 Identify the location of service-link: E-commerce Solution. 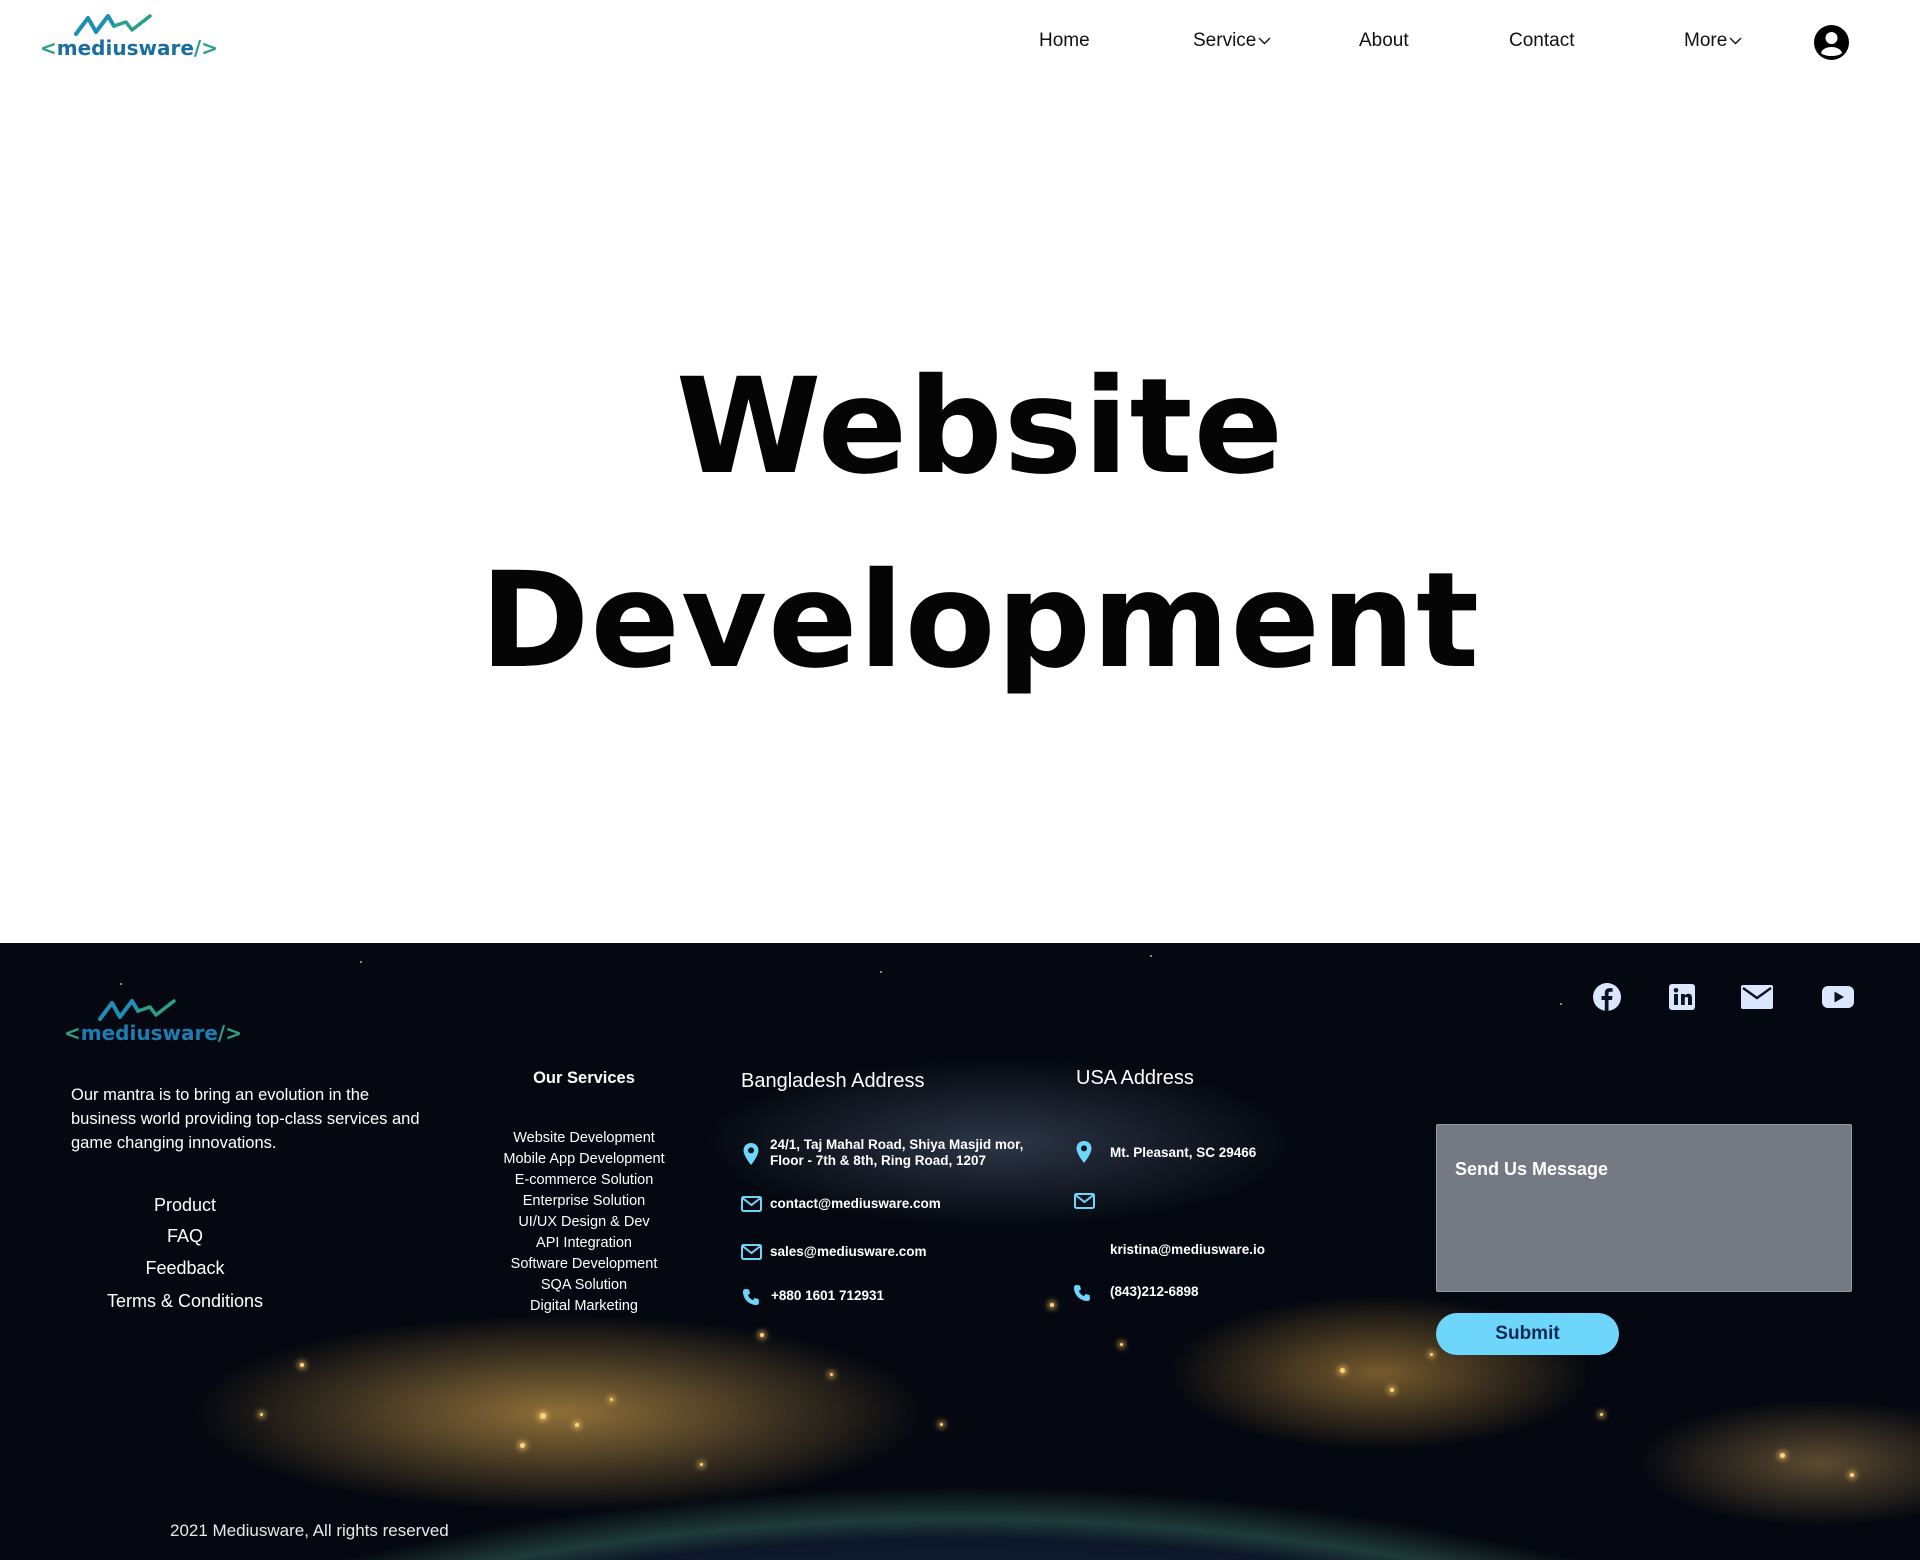
(584, 1180).